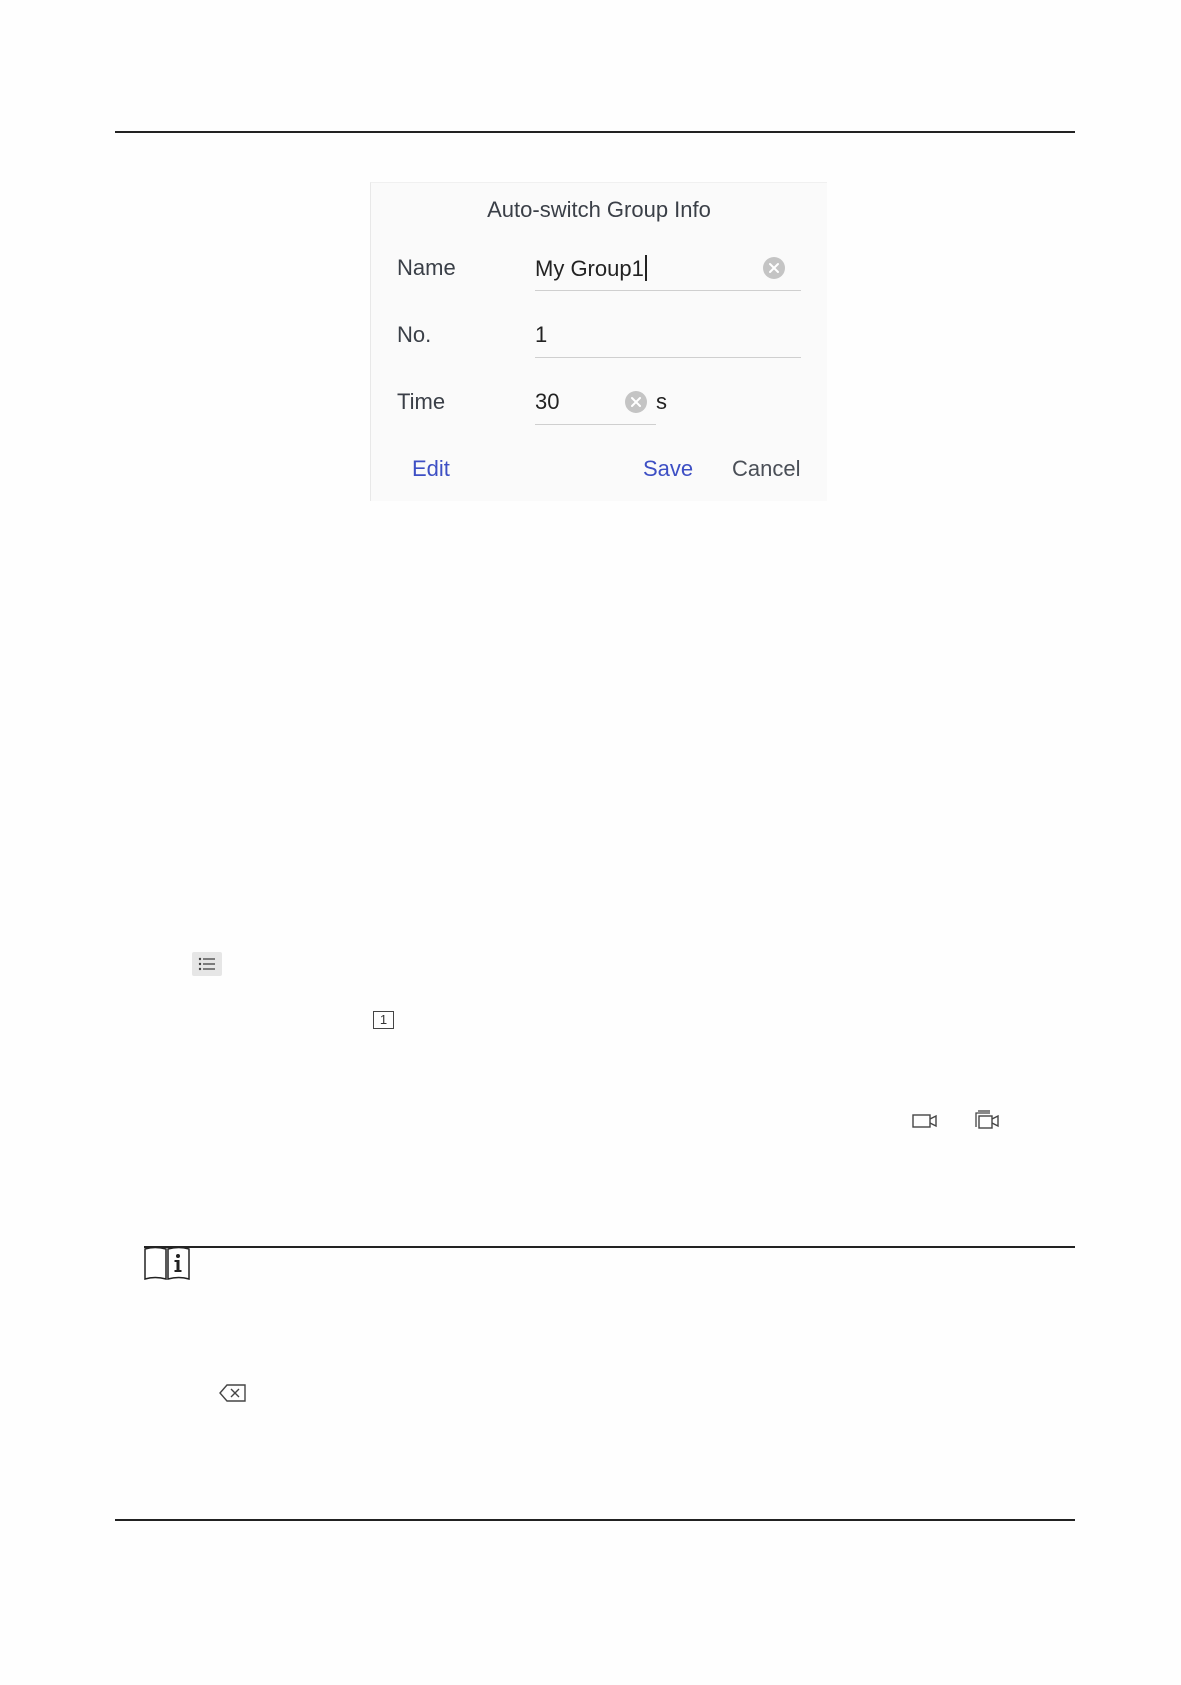 This screenshot has width=1181, height=1685. What do you see at coordinates (661, 401) in the screenshot?
I see `time-unit: s` at bounding box center [661, 401].